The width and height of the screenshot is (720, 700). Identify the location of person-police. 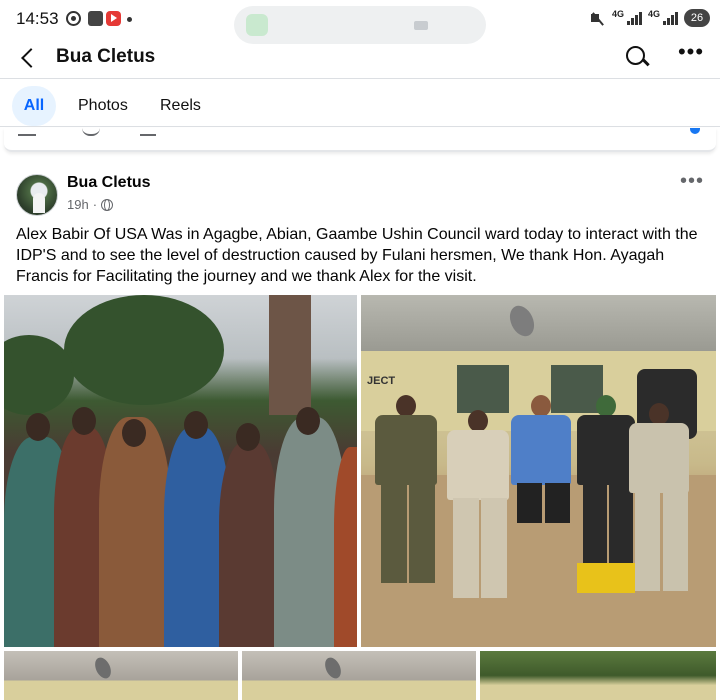
(606, 495).